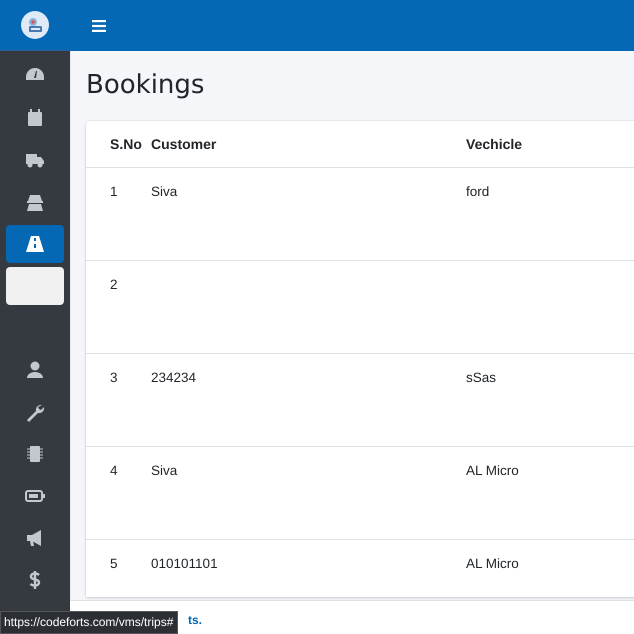 The height and width of the screenshot is (634, 634). What do you see at coordinates (114, 563) in the screenshot?
I see `table-cell: 5` at bounding box center [114, 563].